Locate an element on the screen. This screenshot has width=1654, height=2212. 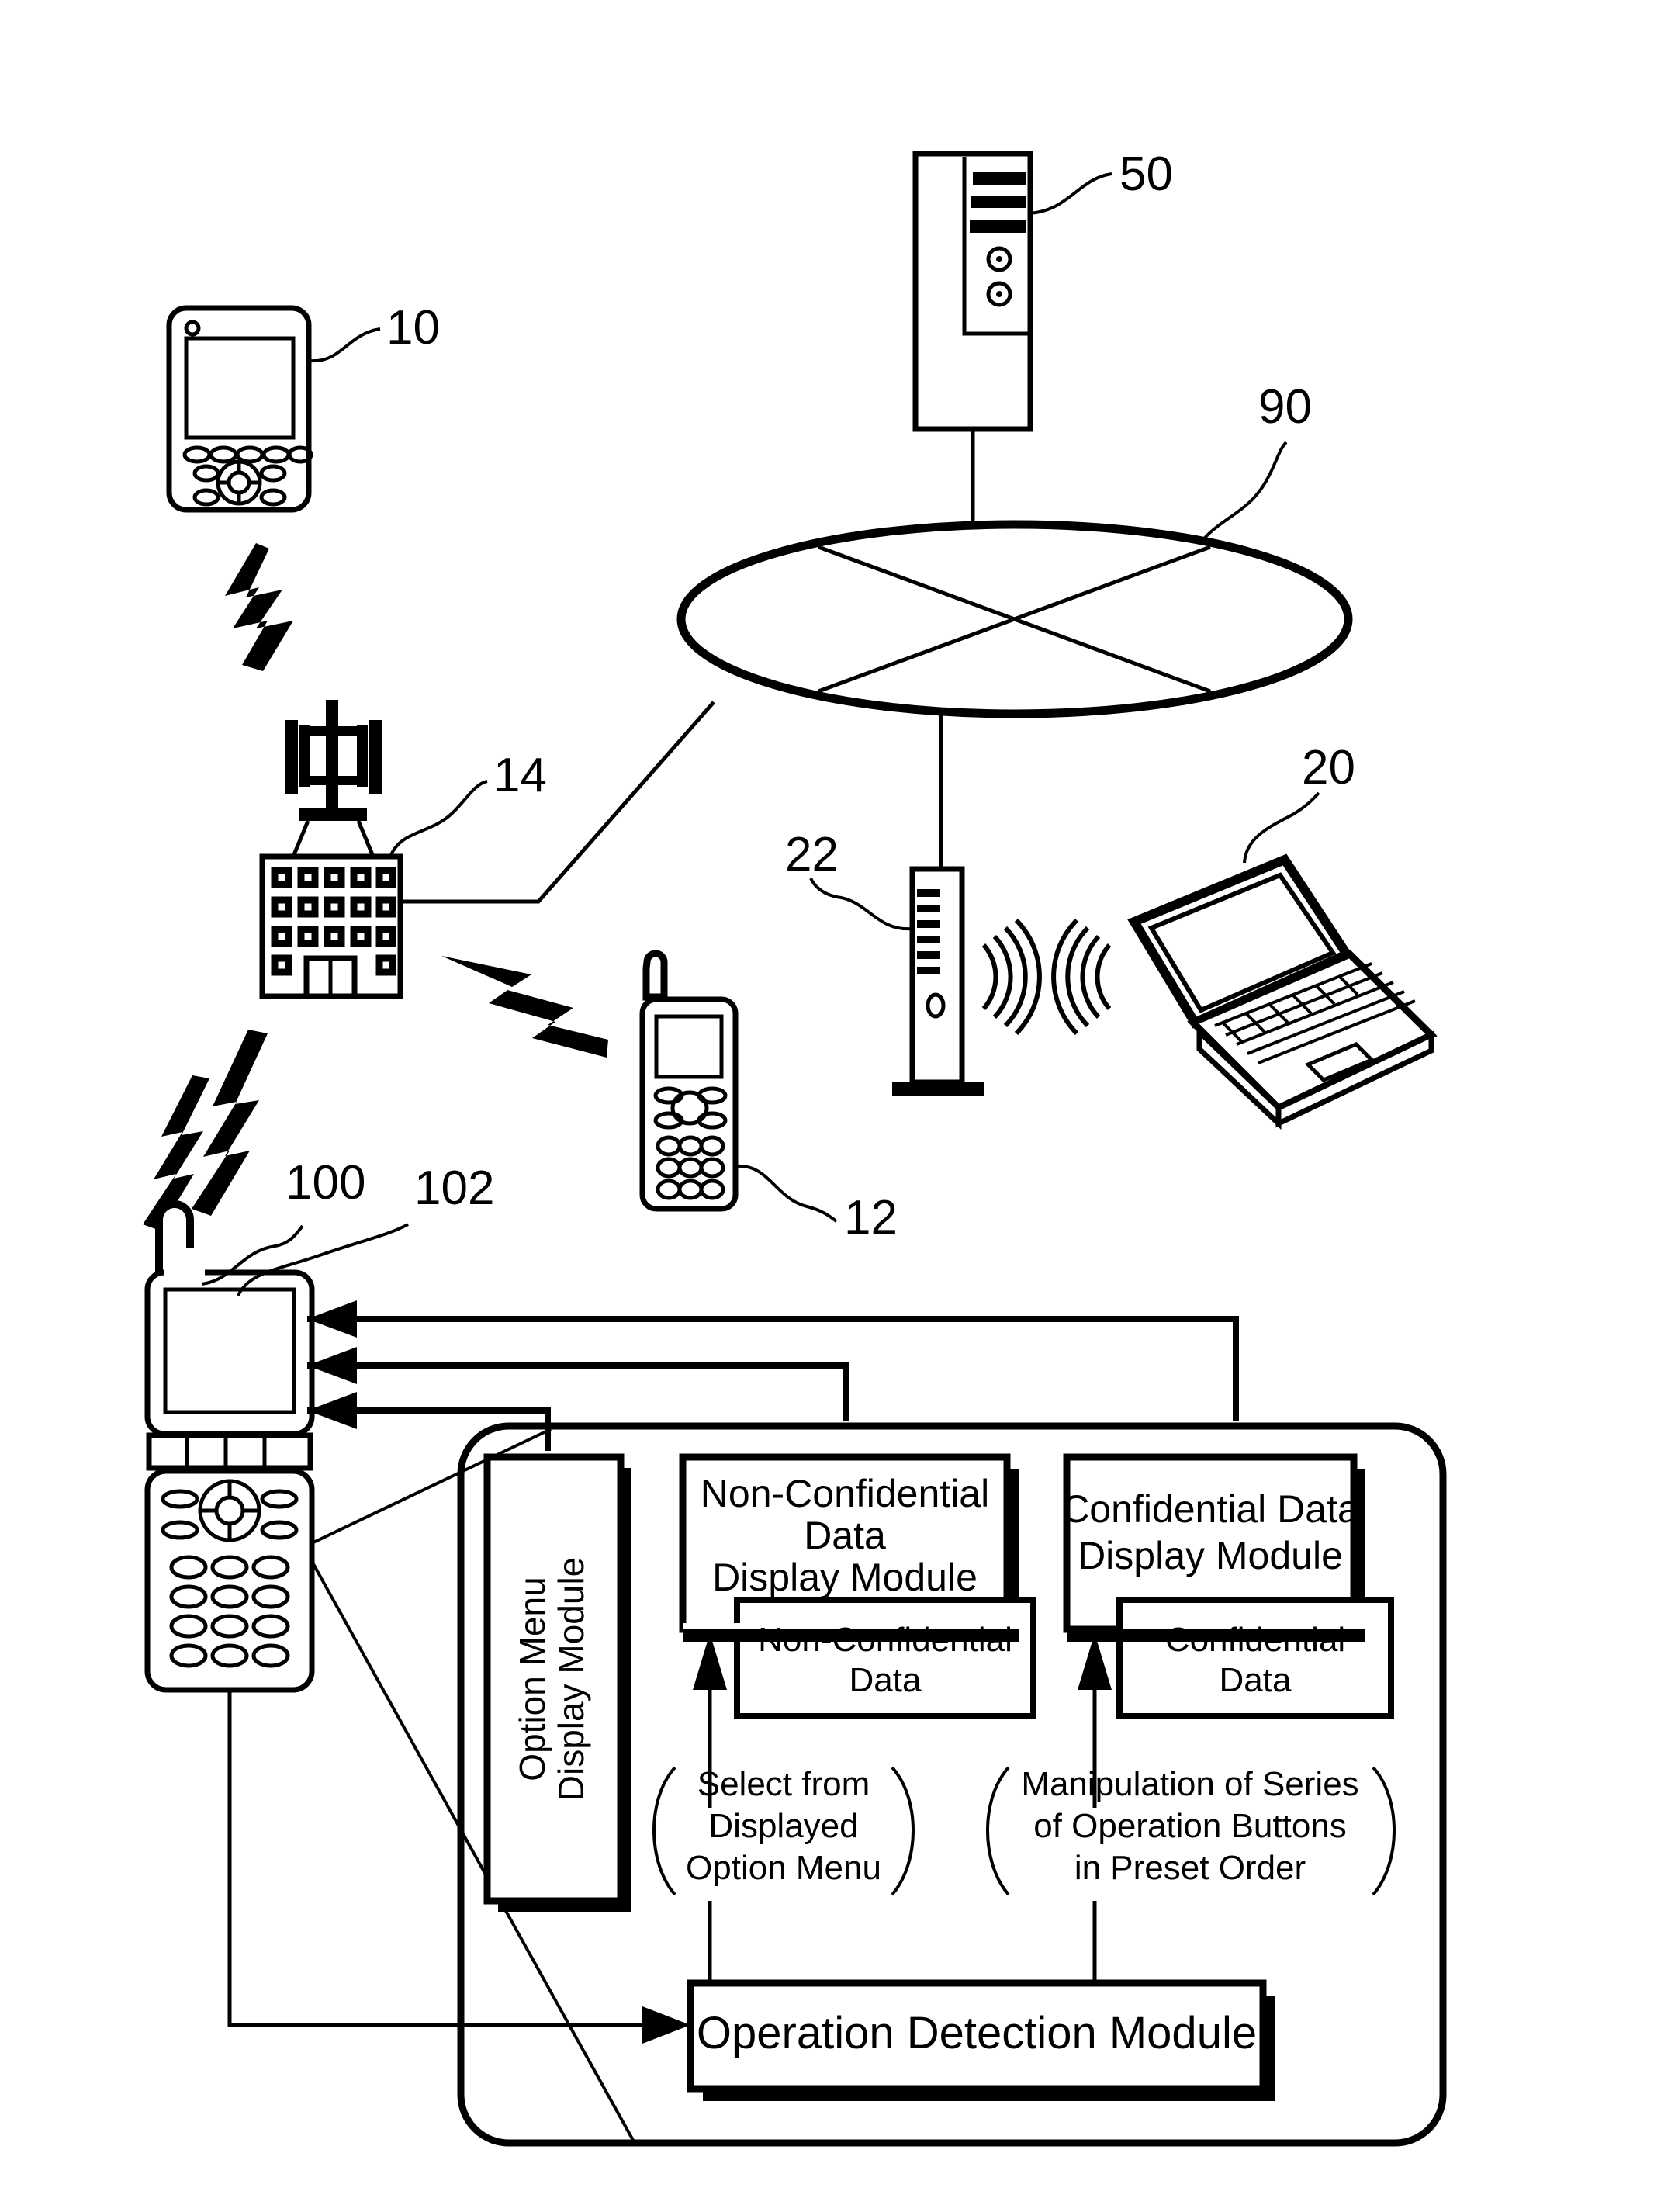
ncdm-line3: Display Module is located at coordinates (845, 1577).